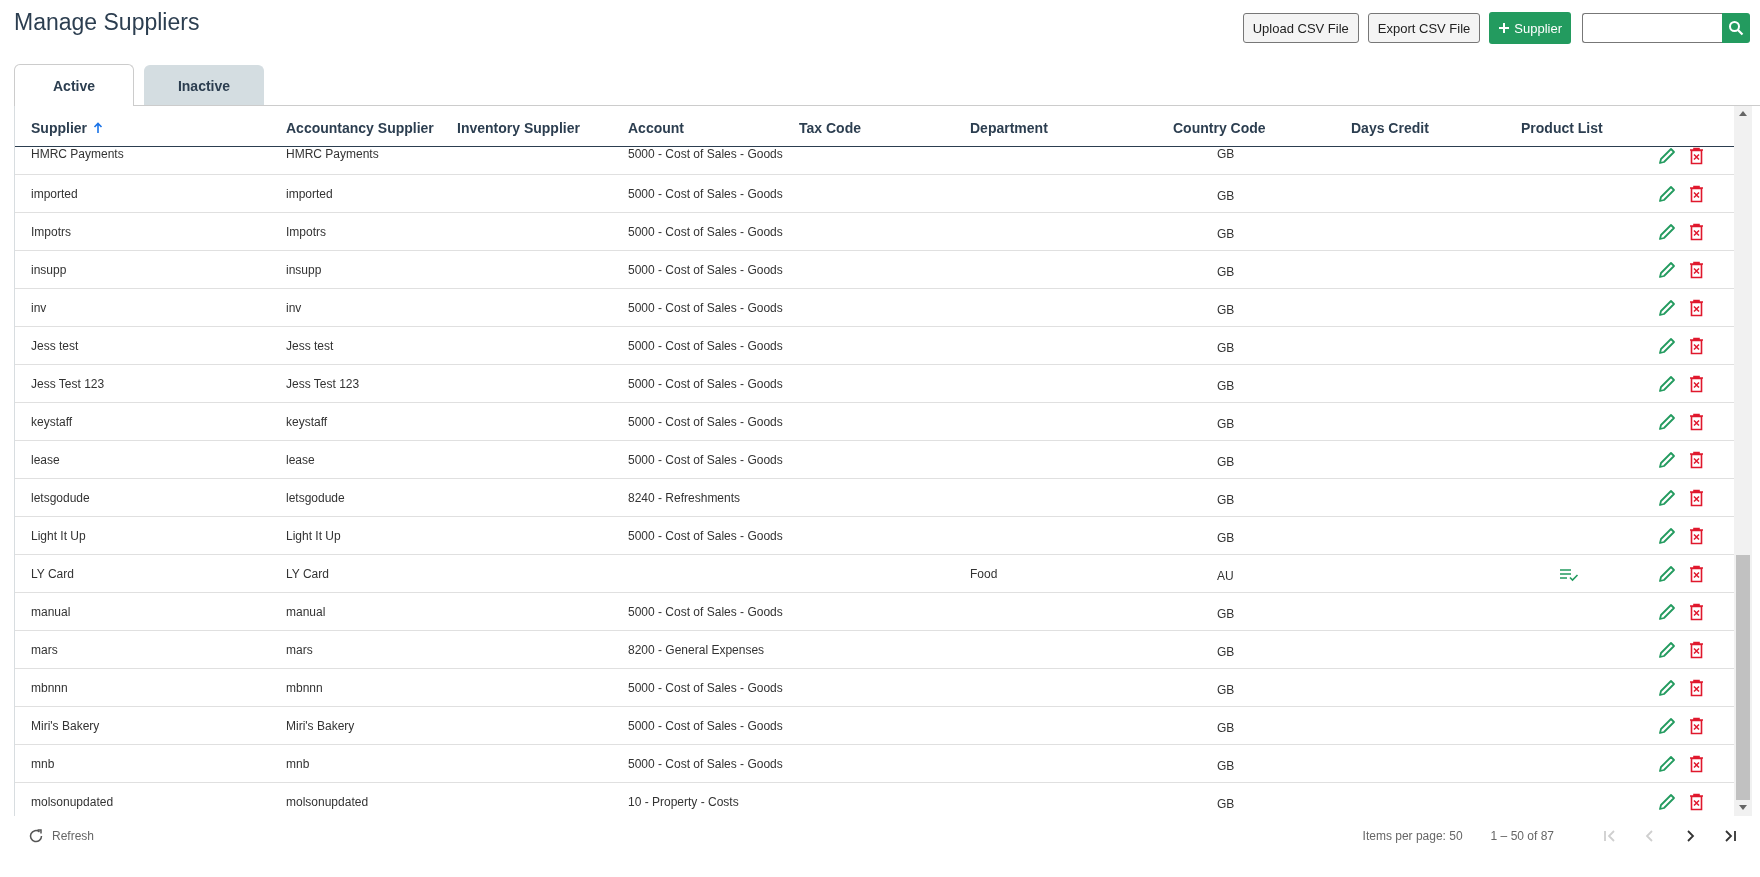  I want to click on column-header: Country Code, so click(1219, 128).